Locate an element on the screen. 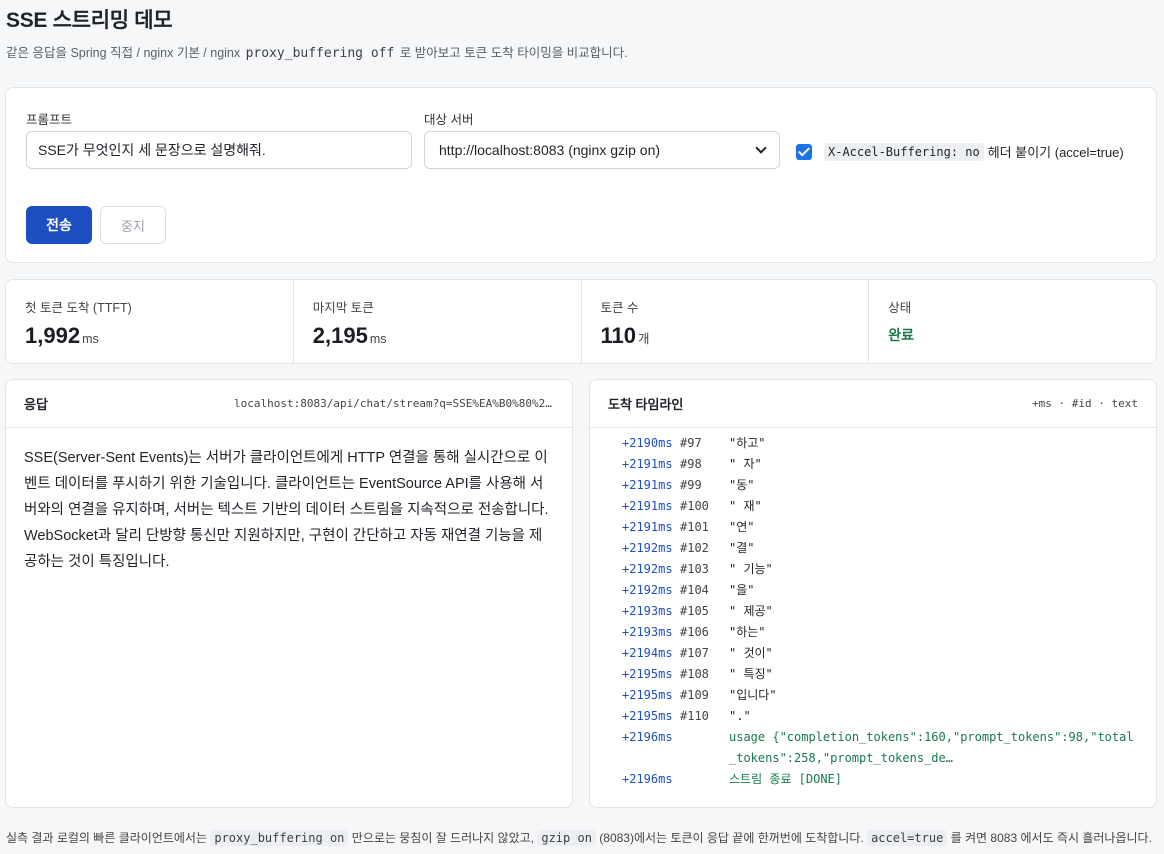 The image size is (1164, 854). server-select-value: http://localhost:8083 (nginx gzip on) is located at coordinates (550, 150).